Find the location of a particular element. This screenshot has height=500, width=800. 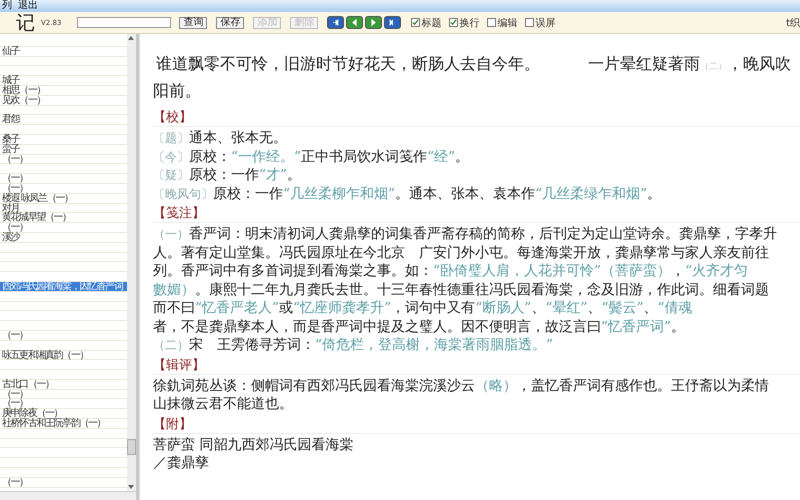

body-text: ，晚风吹 is located at coordinates (759, 63).